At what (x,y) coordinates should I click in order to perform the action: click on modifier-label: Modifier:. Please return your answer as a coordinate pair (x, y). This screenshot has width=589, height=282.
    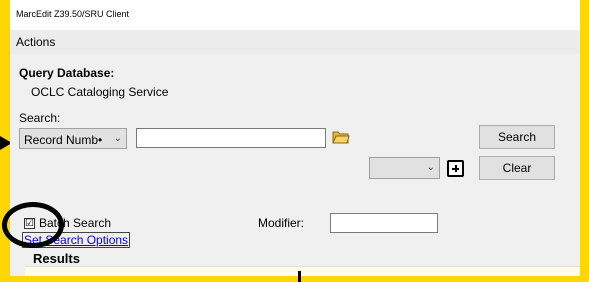
    Looking at the image, I should click on (281, 223).